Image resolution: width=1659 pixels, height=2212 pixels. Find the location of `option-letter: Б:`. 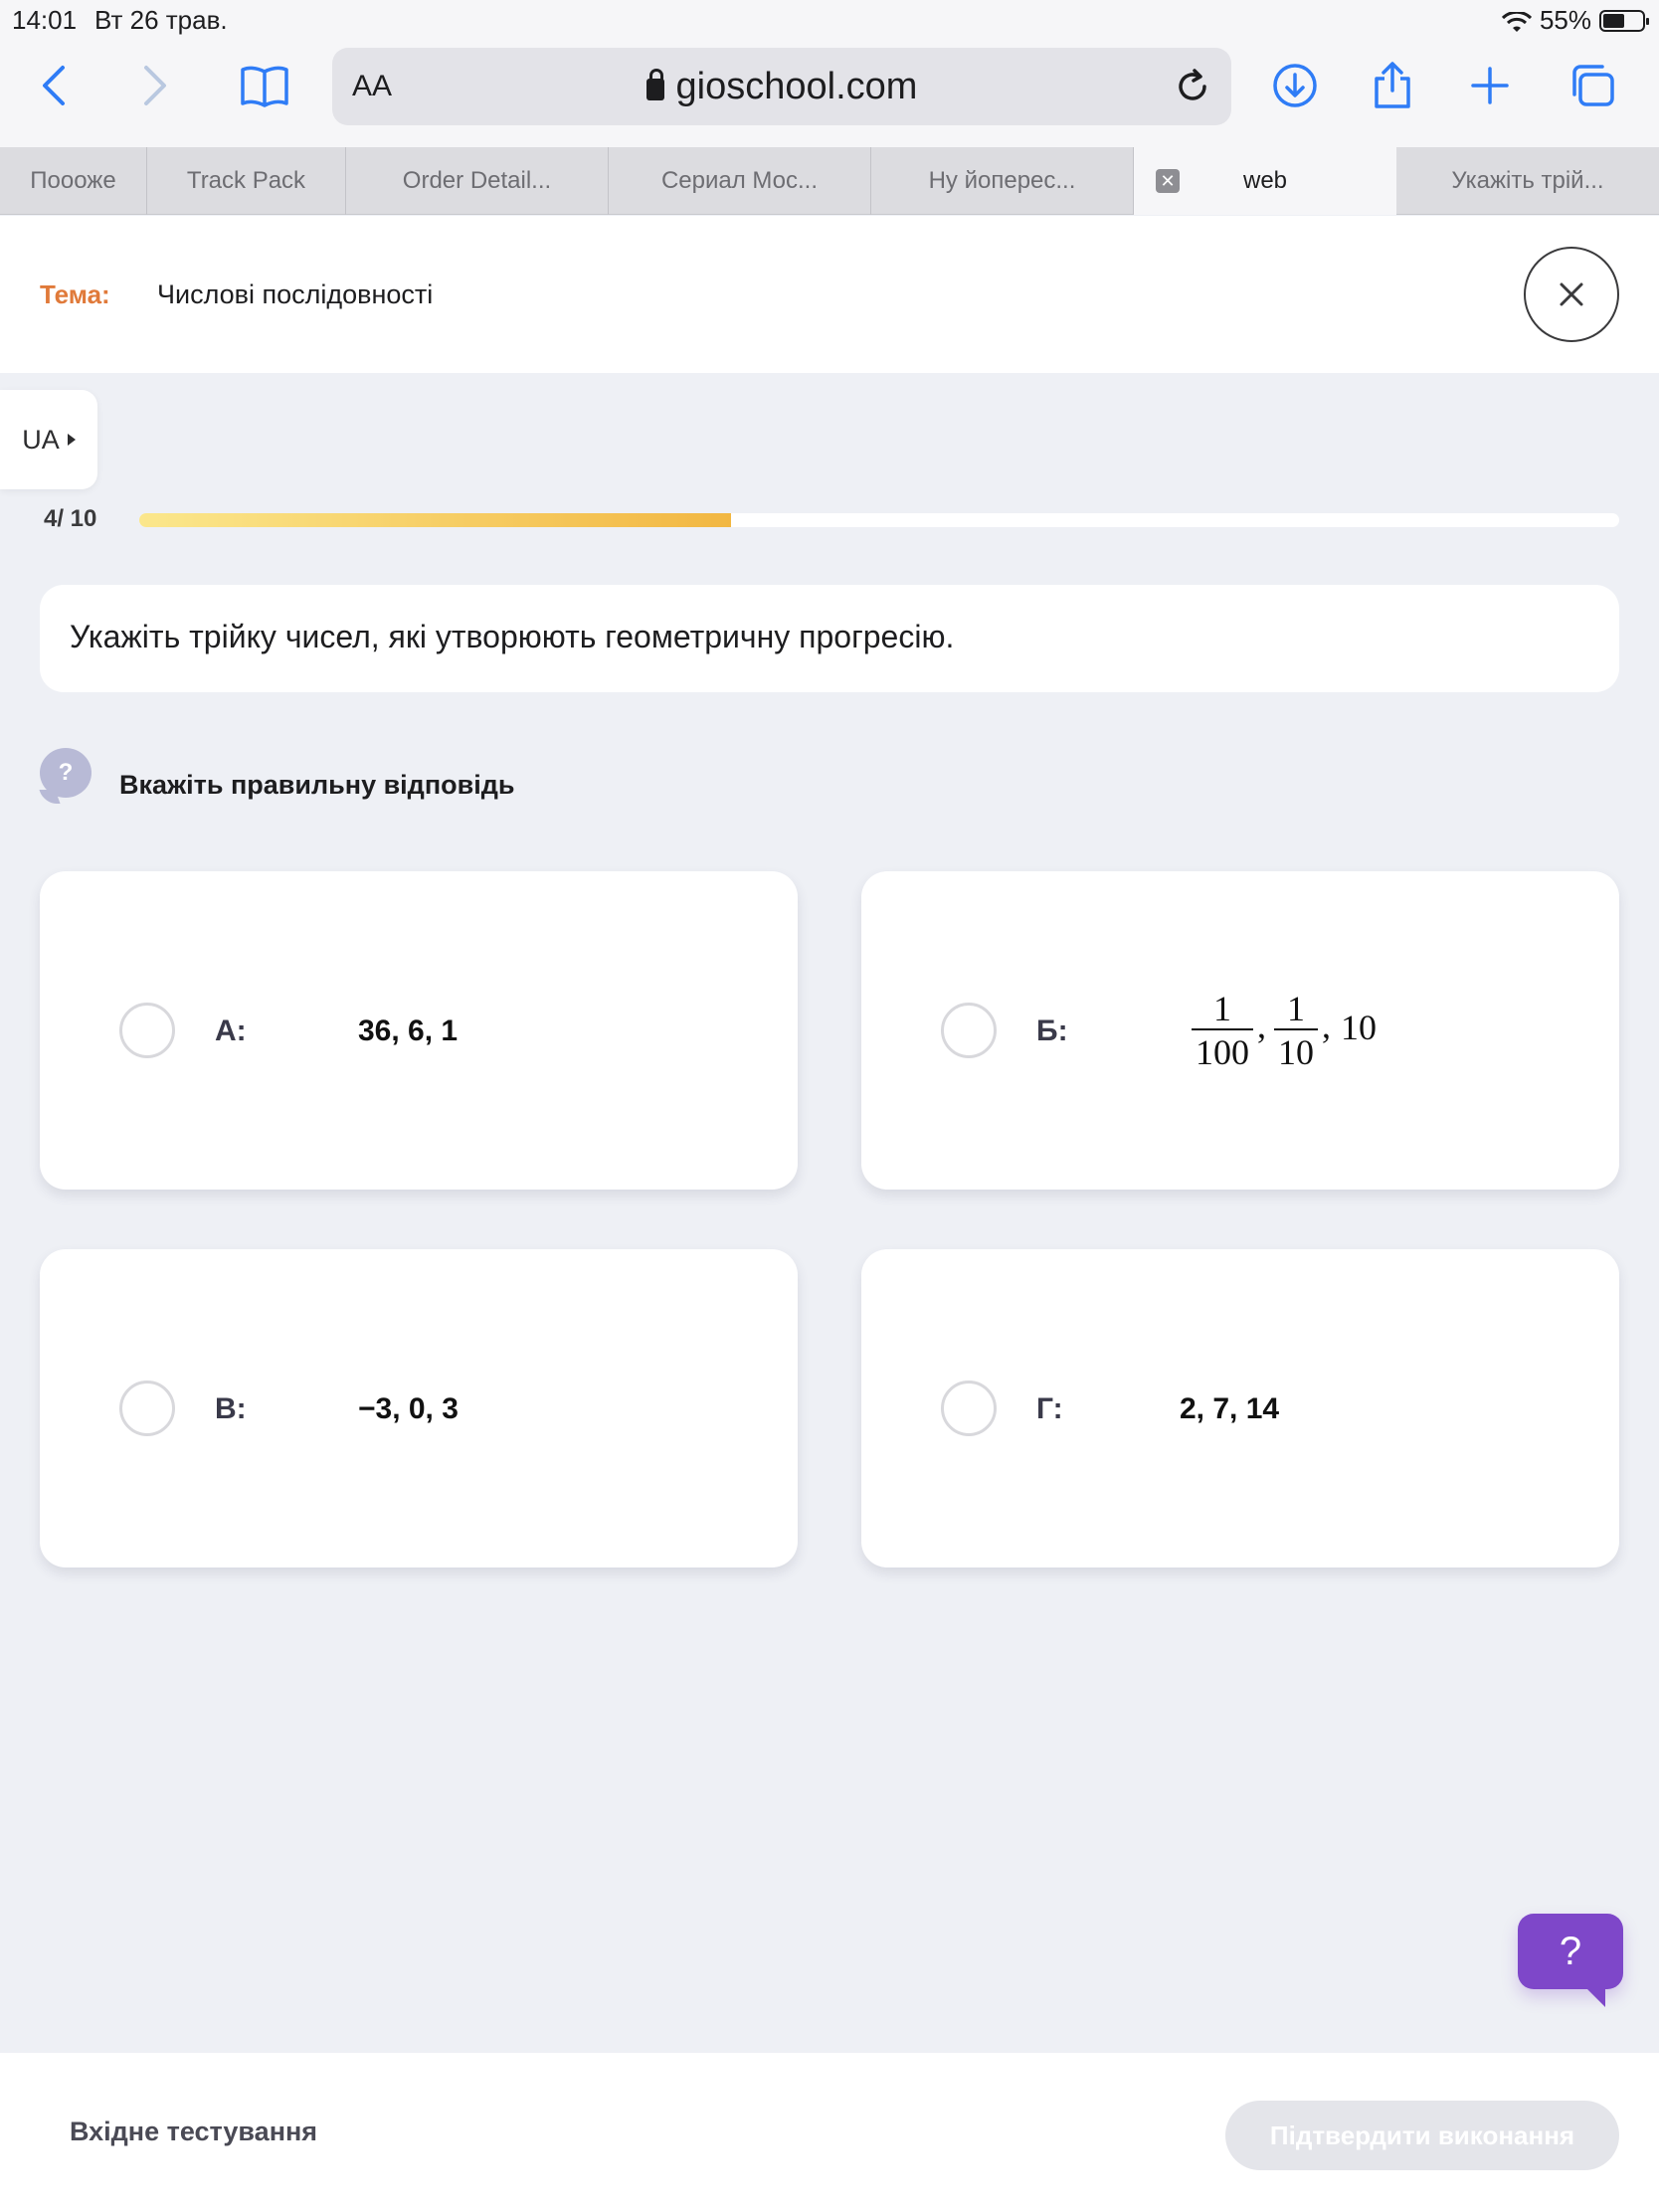

option-letter: Б: is located at coordinates (1052, 1030).